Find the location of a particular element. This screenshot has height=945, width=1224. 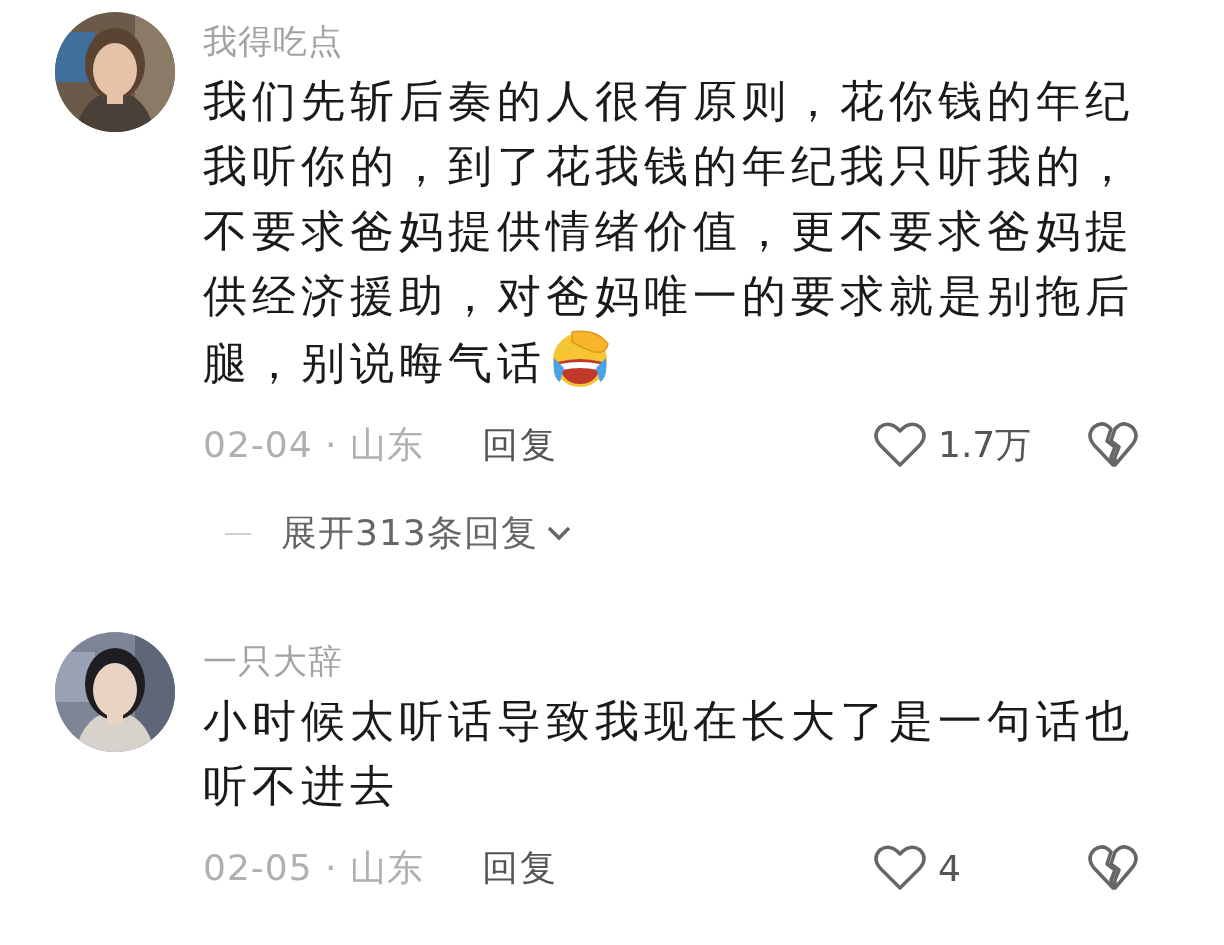

expand-replies-button: 展开313条回复 is located at coordinates (427, 533).